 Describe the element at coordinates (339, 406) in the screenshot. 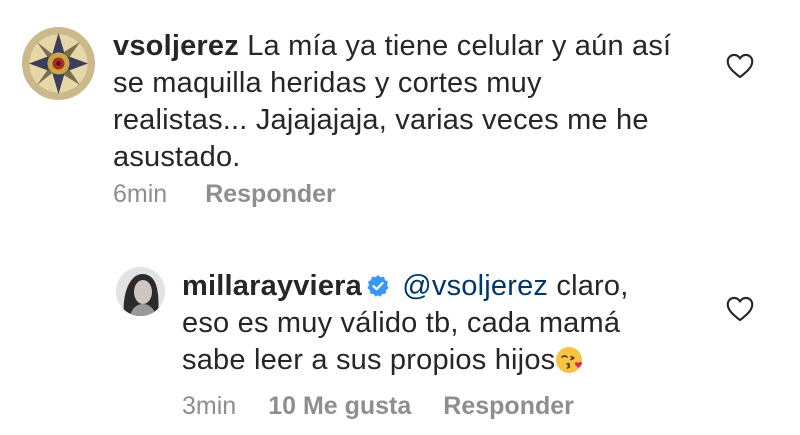

I see `likes-count-link: 10 Me gusta` at that location.